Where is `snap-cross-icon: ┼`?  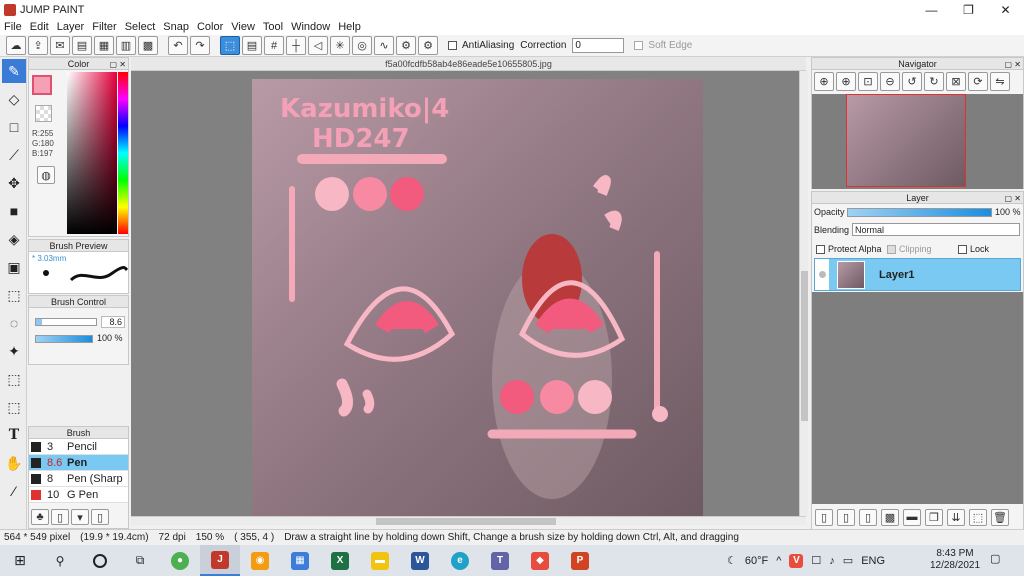
snap-cross-icon: ┼ is located at coordinates (296, 45).